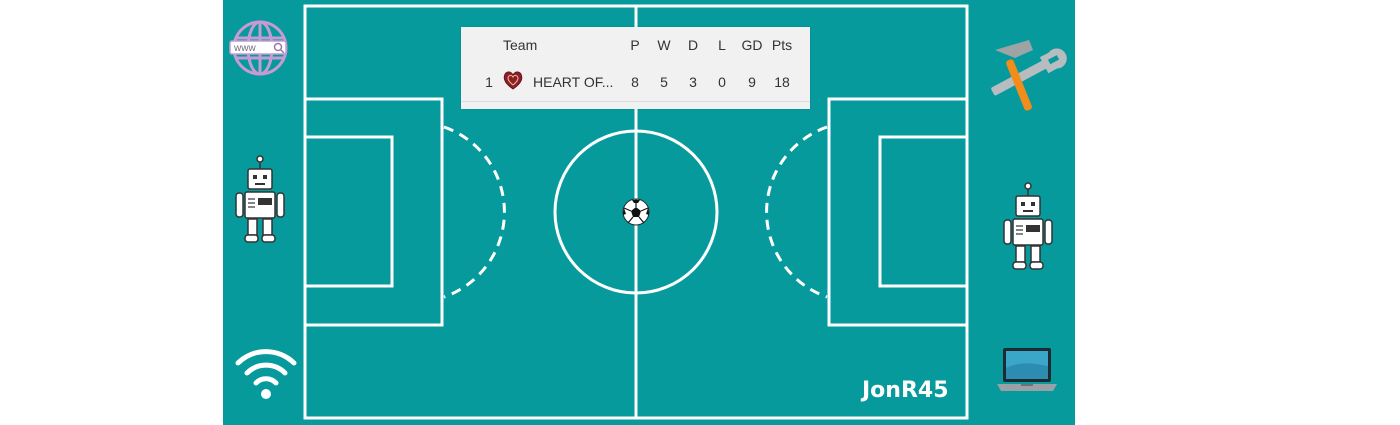 Image resolution: width=1400 pixels, height=425 pixels. Describe the element at coordinates (664, 82) in the screenshot. I see `won-cell: 5` at that location.